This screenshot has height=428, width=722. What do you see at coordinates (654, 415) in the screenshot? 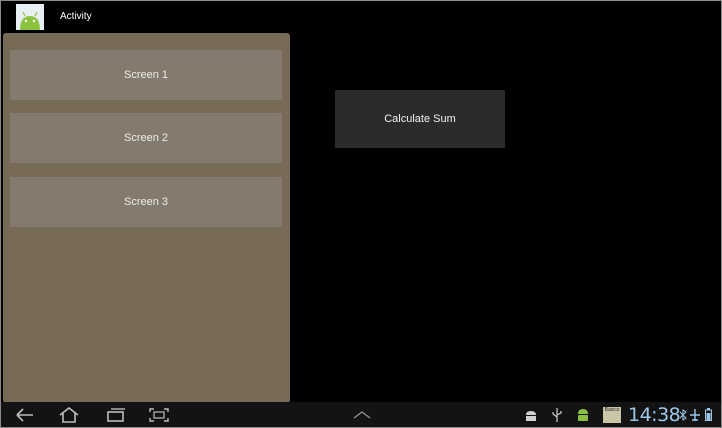
I see `clock: 14:38` at bounding box center [654, 415].